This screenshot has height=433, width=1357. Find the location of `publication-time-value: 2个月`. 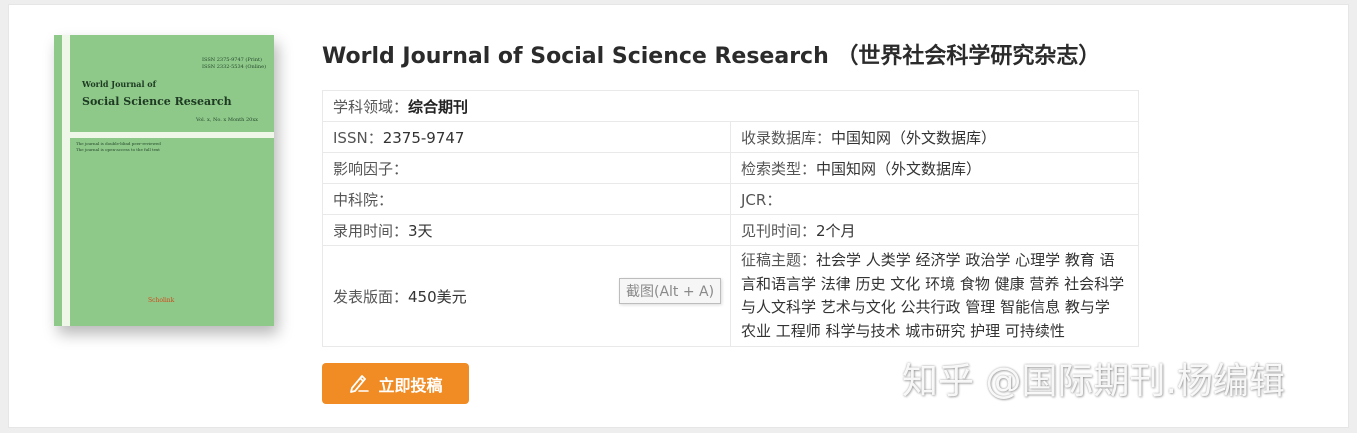

publication-time-value: 2个月 is located at coordinates (836, 230).